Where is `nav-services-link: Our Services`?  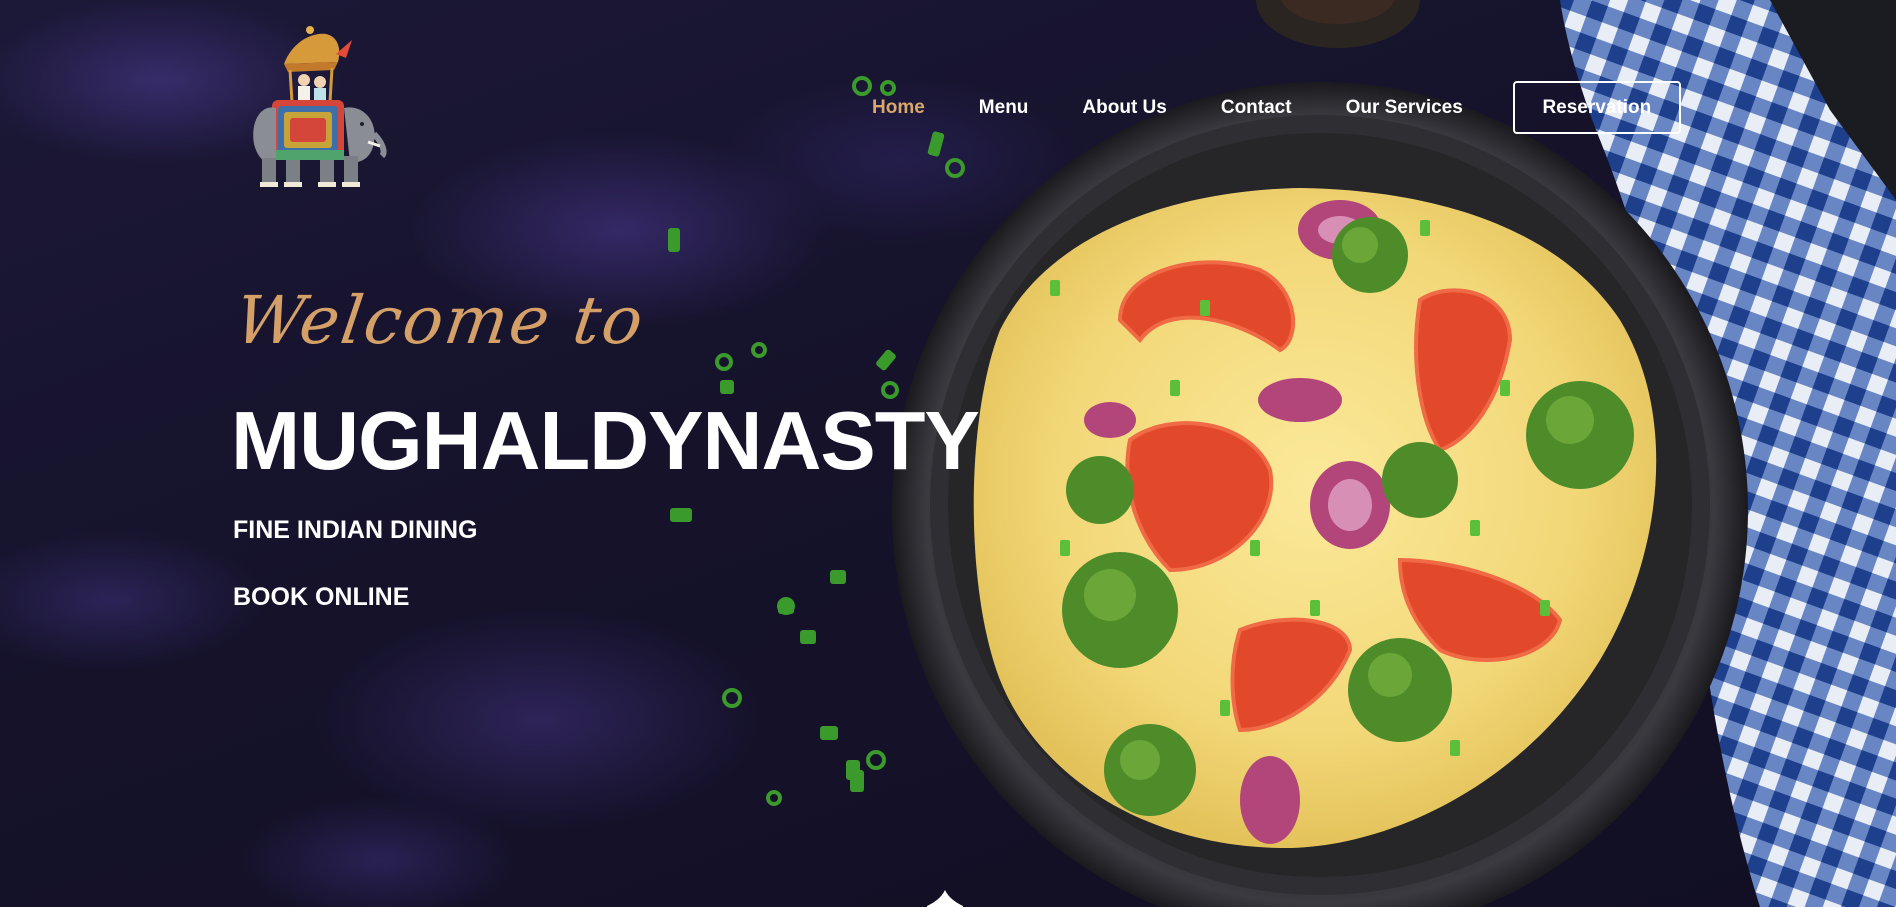 nav-services-link: Our Services is located at coordinates (1404, 108).